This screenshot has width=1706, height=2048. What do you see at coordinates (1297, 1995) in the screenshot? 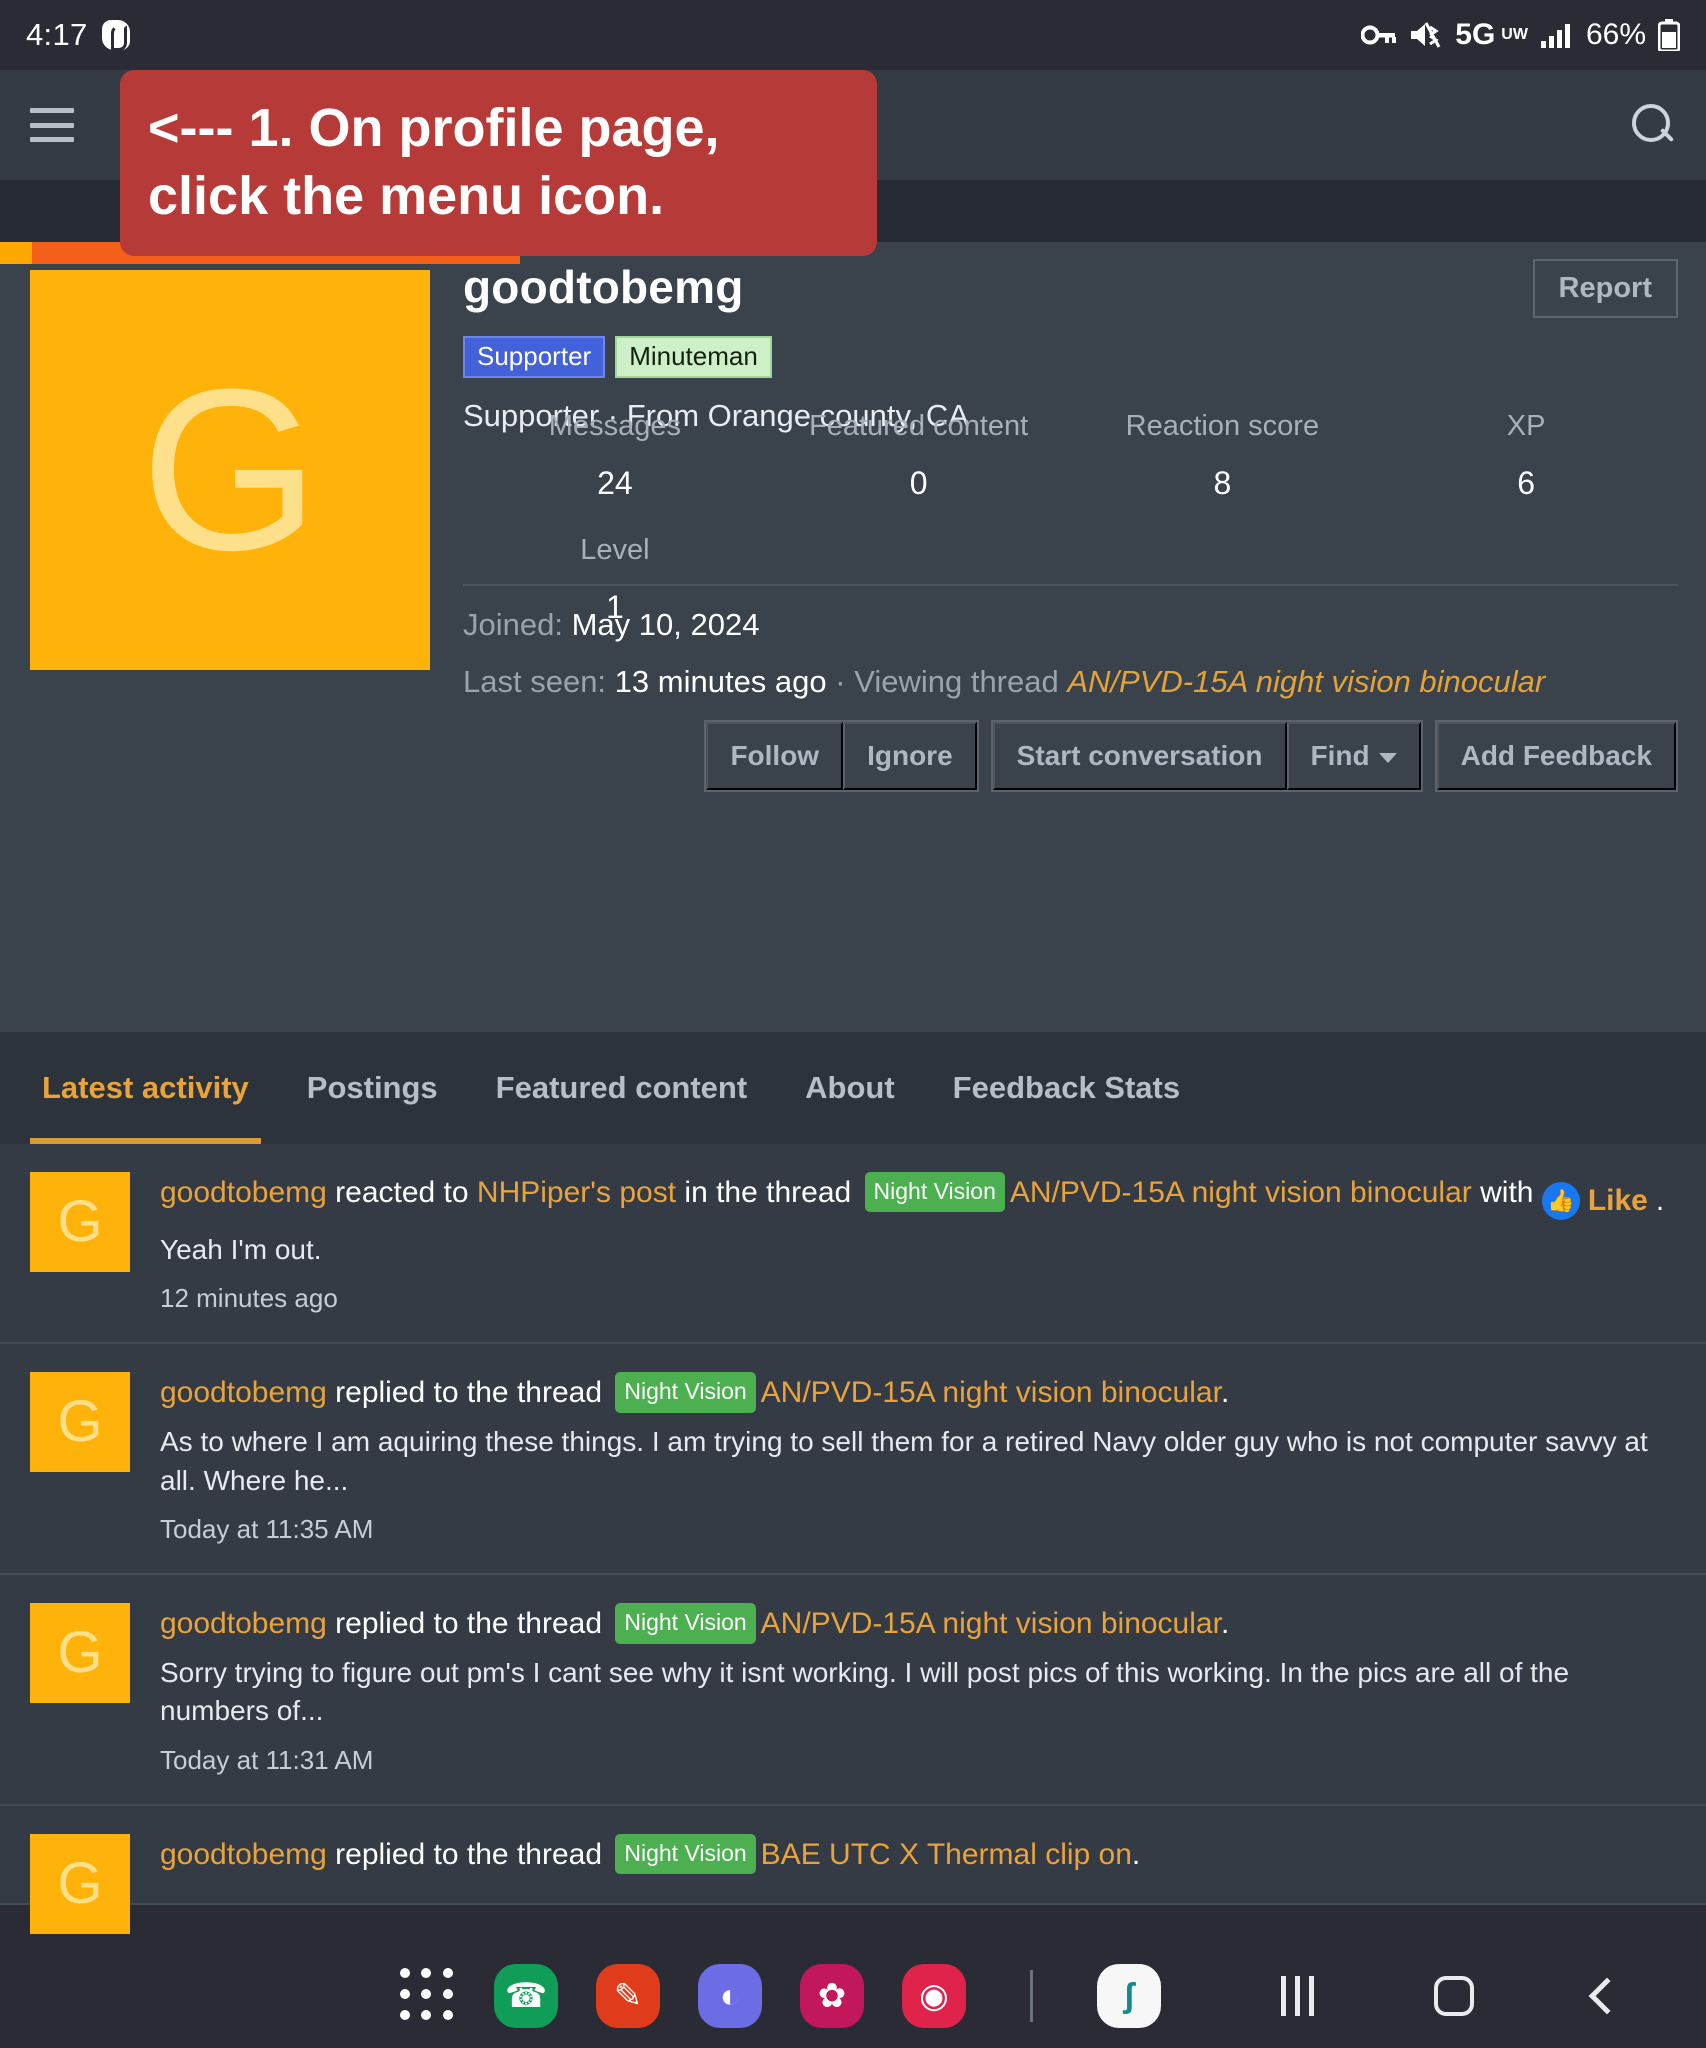
I see `recents-button` at bounding box center [1297, 1995].